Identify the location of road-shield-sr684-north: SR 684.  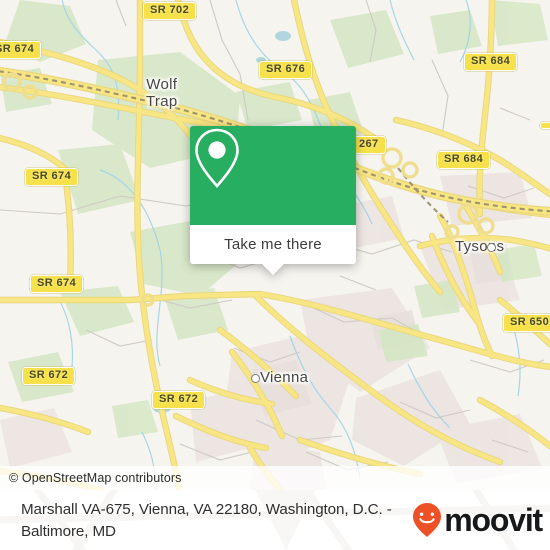
(491, 62).